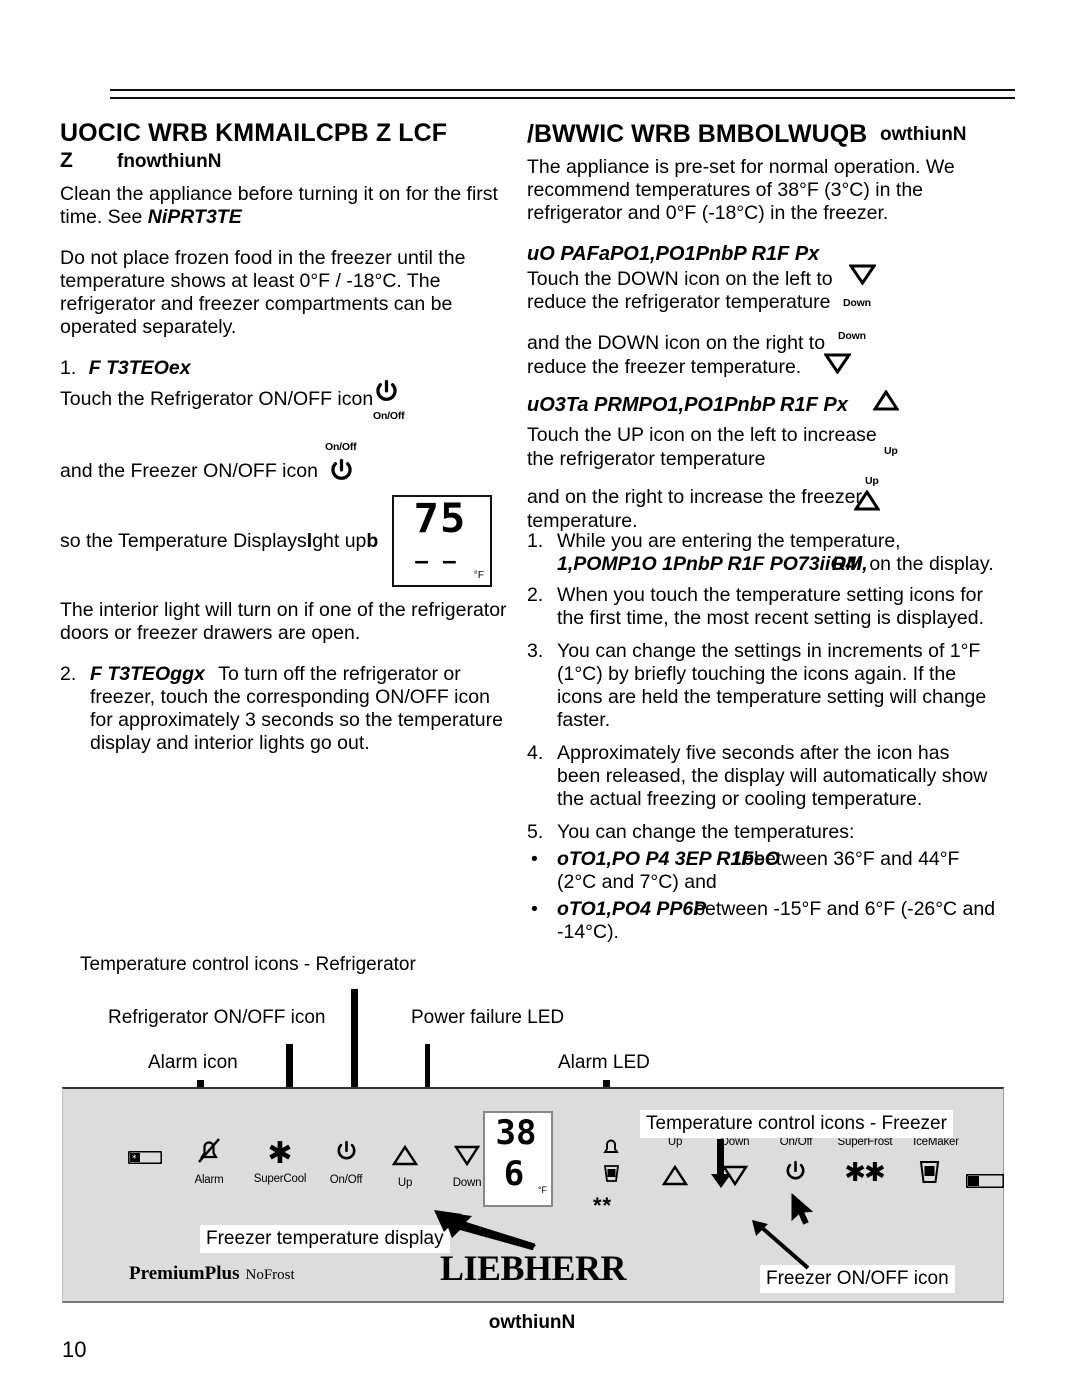 The height and width of the screenshot is (1397, 1080). Describe the element at coordinates (325, 1239) in the screenshot. I see `callout-freezer-temp-display: Freezer temperature display` at that location.